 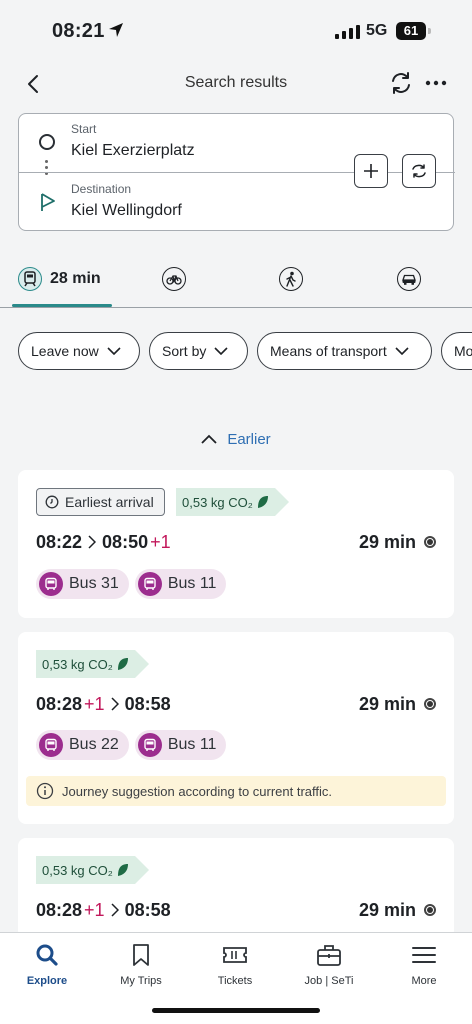 I want to click on line-chip: Bus 11, so click(x=180, y=745).